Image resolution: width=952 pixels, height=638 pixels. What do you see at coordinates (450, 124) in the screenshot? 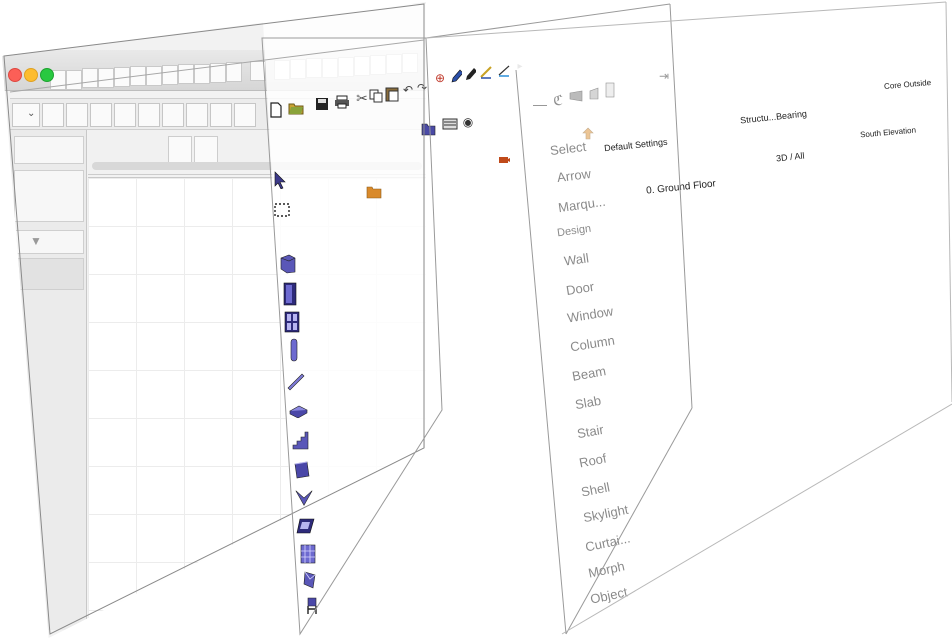
I see `layer-settings-icon` at bounding box center [450, 124].